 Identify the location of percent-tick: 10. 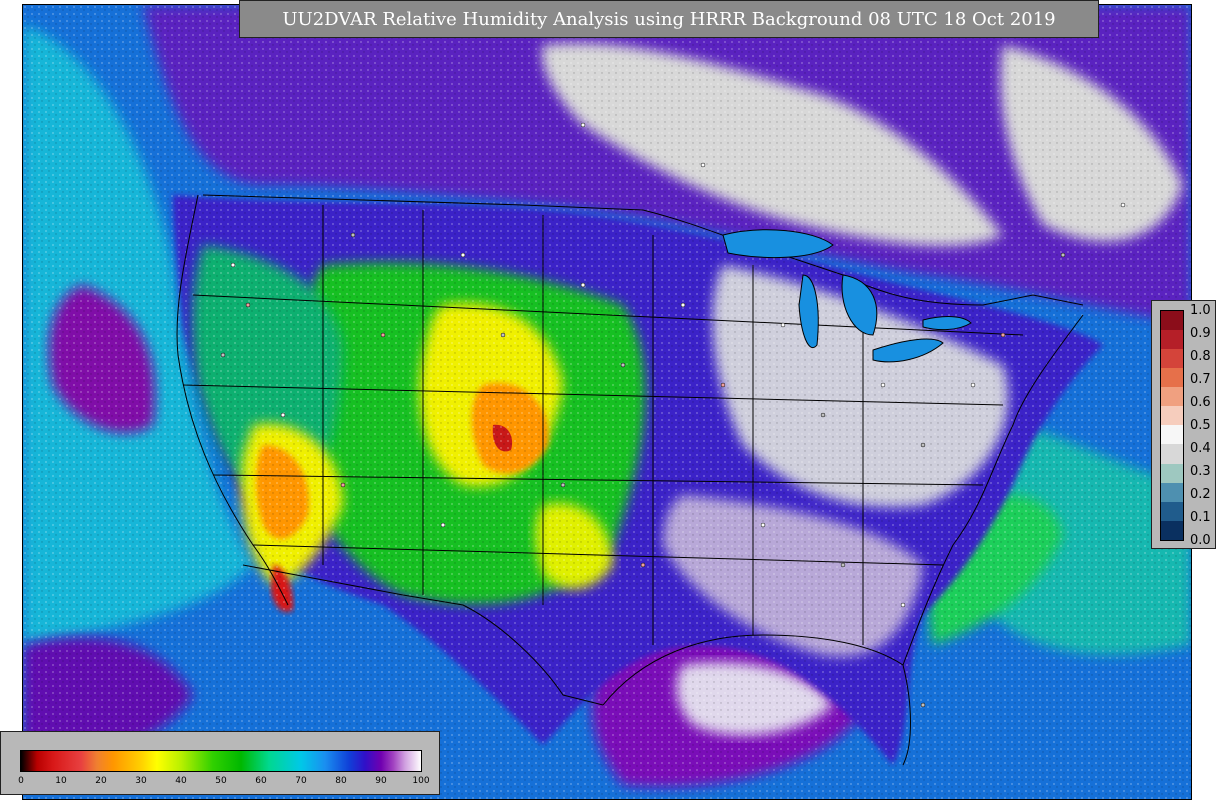
(61, 781).